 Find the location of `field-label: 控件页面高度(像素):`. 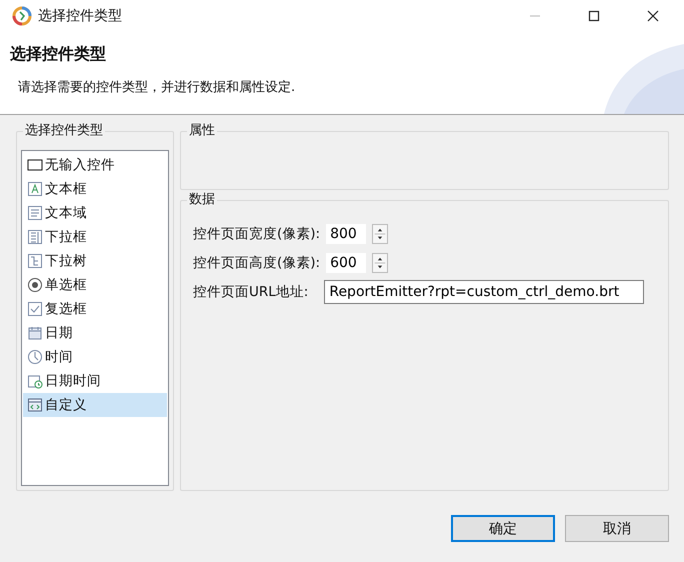

field-label: 控件页面高度(像素): is located at coordinates (256, 263).